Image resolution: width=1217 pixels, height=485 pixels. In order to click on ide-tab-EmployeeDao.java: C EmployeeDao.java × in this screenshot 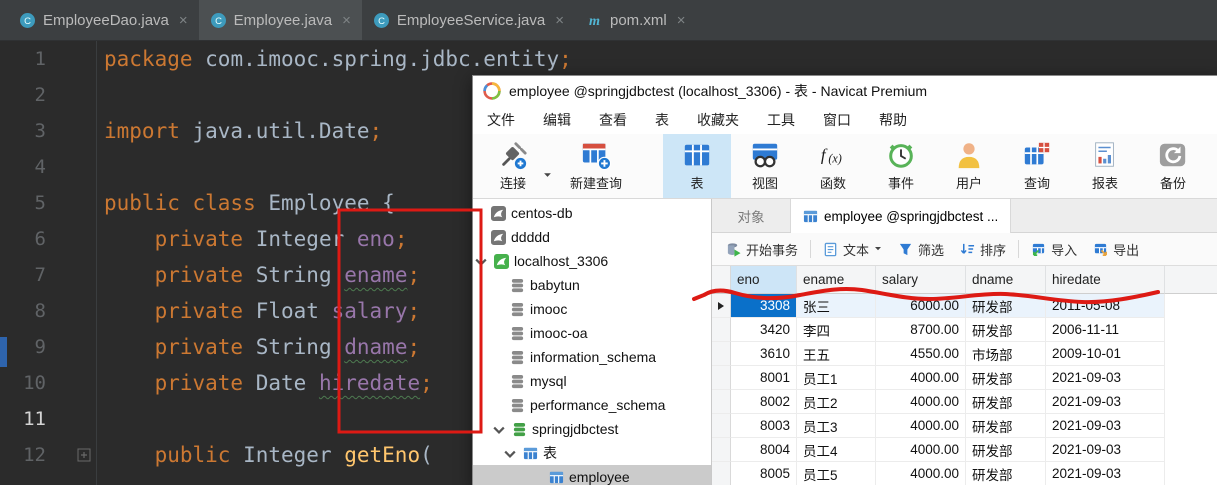, I will do `click(103, 20)`.